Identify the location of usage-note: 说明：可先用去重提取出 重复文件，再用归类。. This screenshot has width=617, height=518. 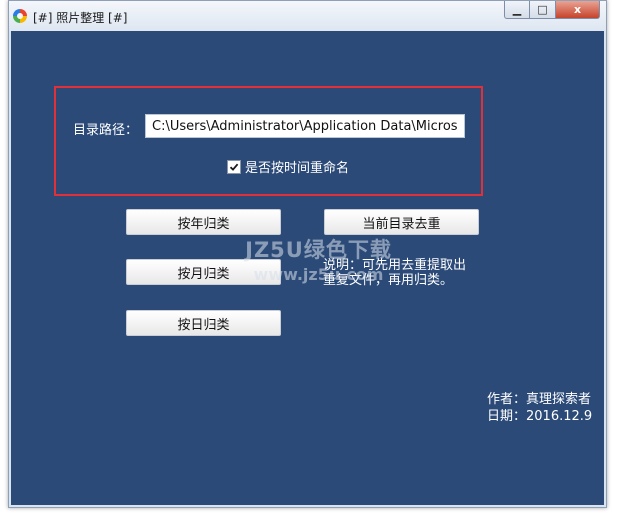
(405, 273).